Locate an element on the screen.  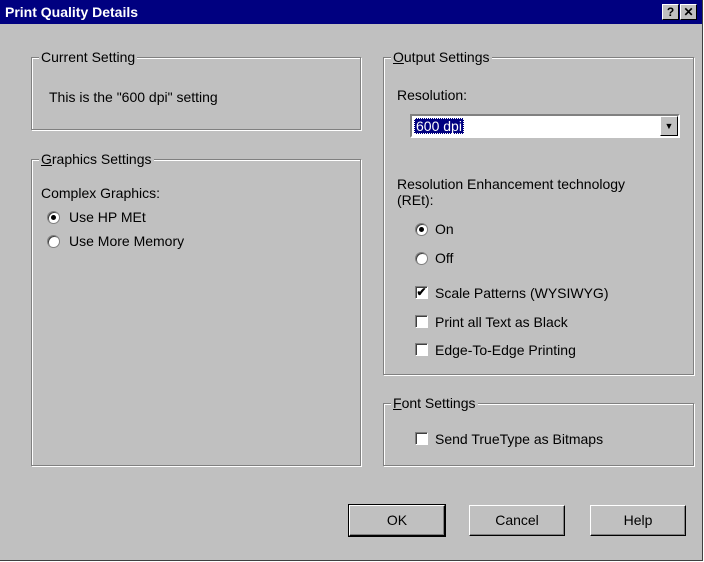
ret-label-line2: (REt): is located at coordinates (415, 200).